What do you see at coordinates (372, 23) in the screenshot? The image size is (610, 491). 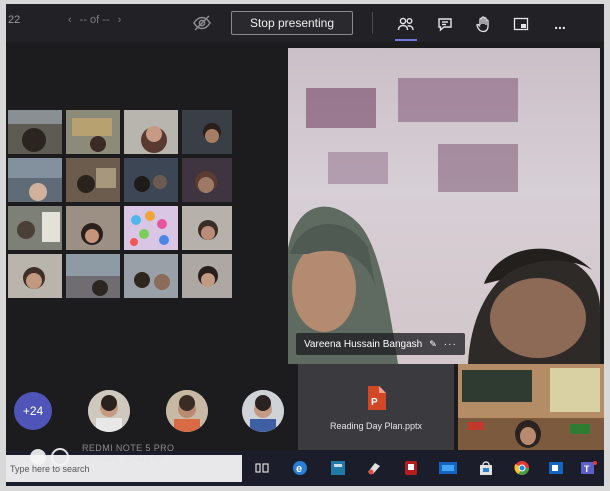 I see `toolbar-divider` at bounding box center [372, 23].